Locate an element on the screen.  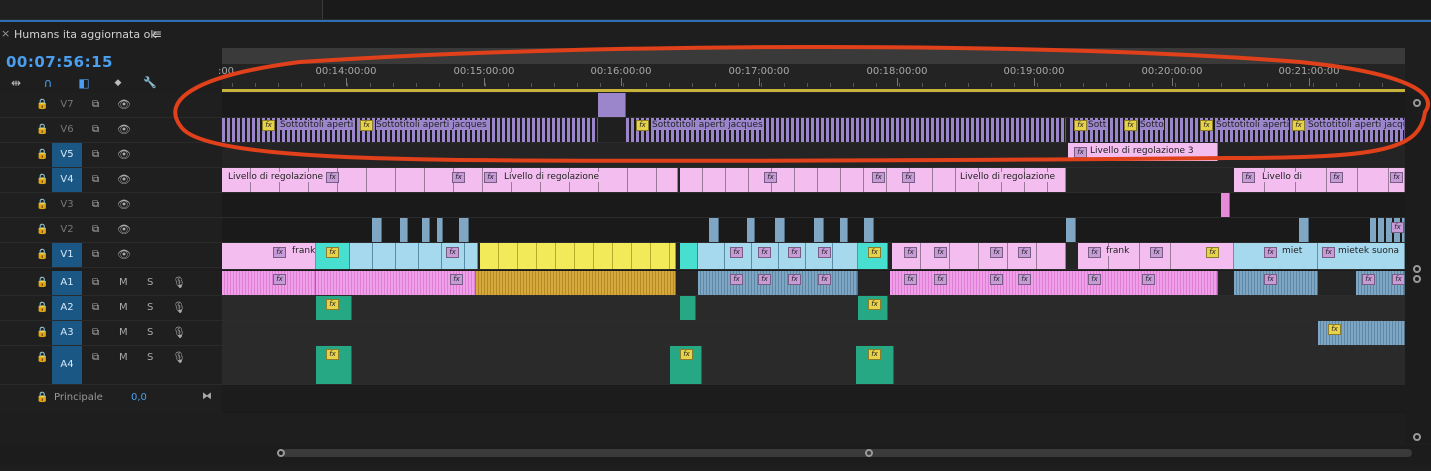
video-clip: fx fx fx fx is located at coordinates (778, 256).